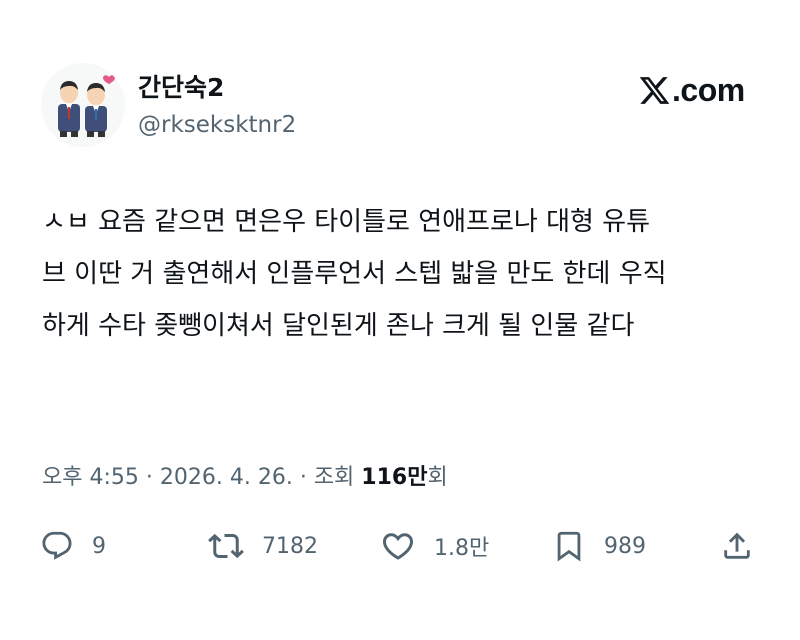 The height and width of the screenshot is (640, 800). Describe the element at coordinates (99, 546) in the screenshot. I see `reply-count: 9` at that location.